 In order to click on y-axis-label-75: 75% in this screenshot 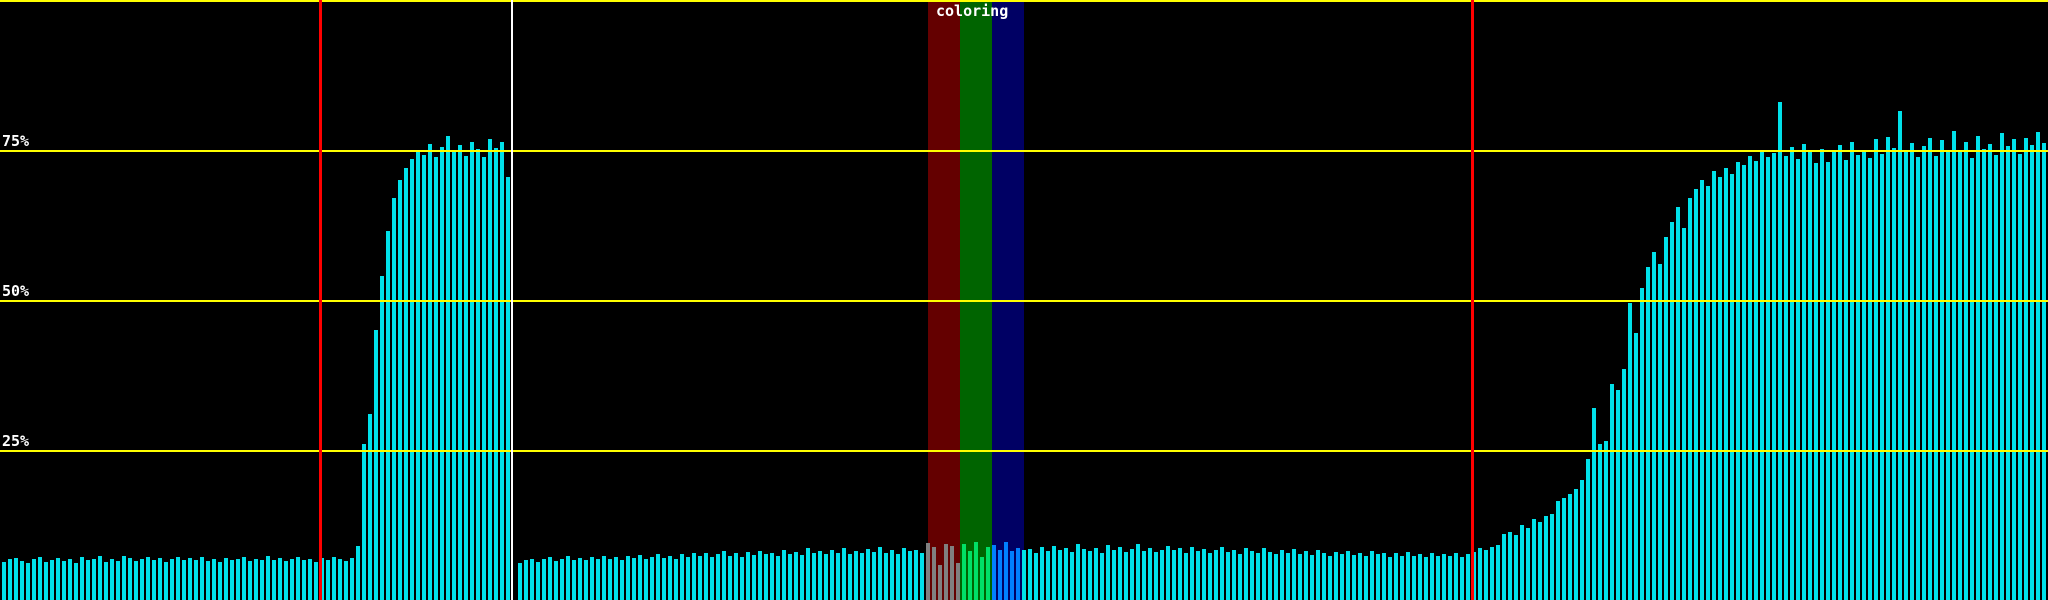, I will do `click(16, 141)`.